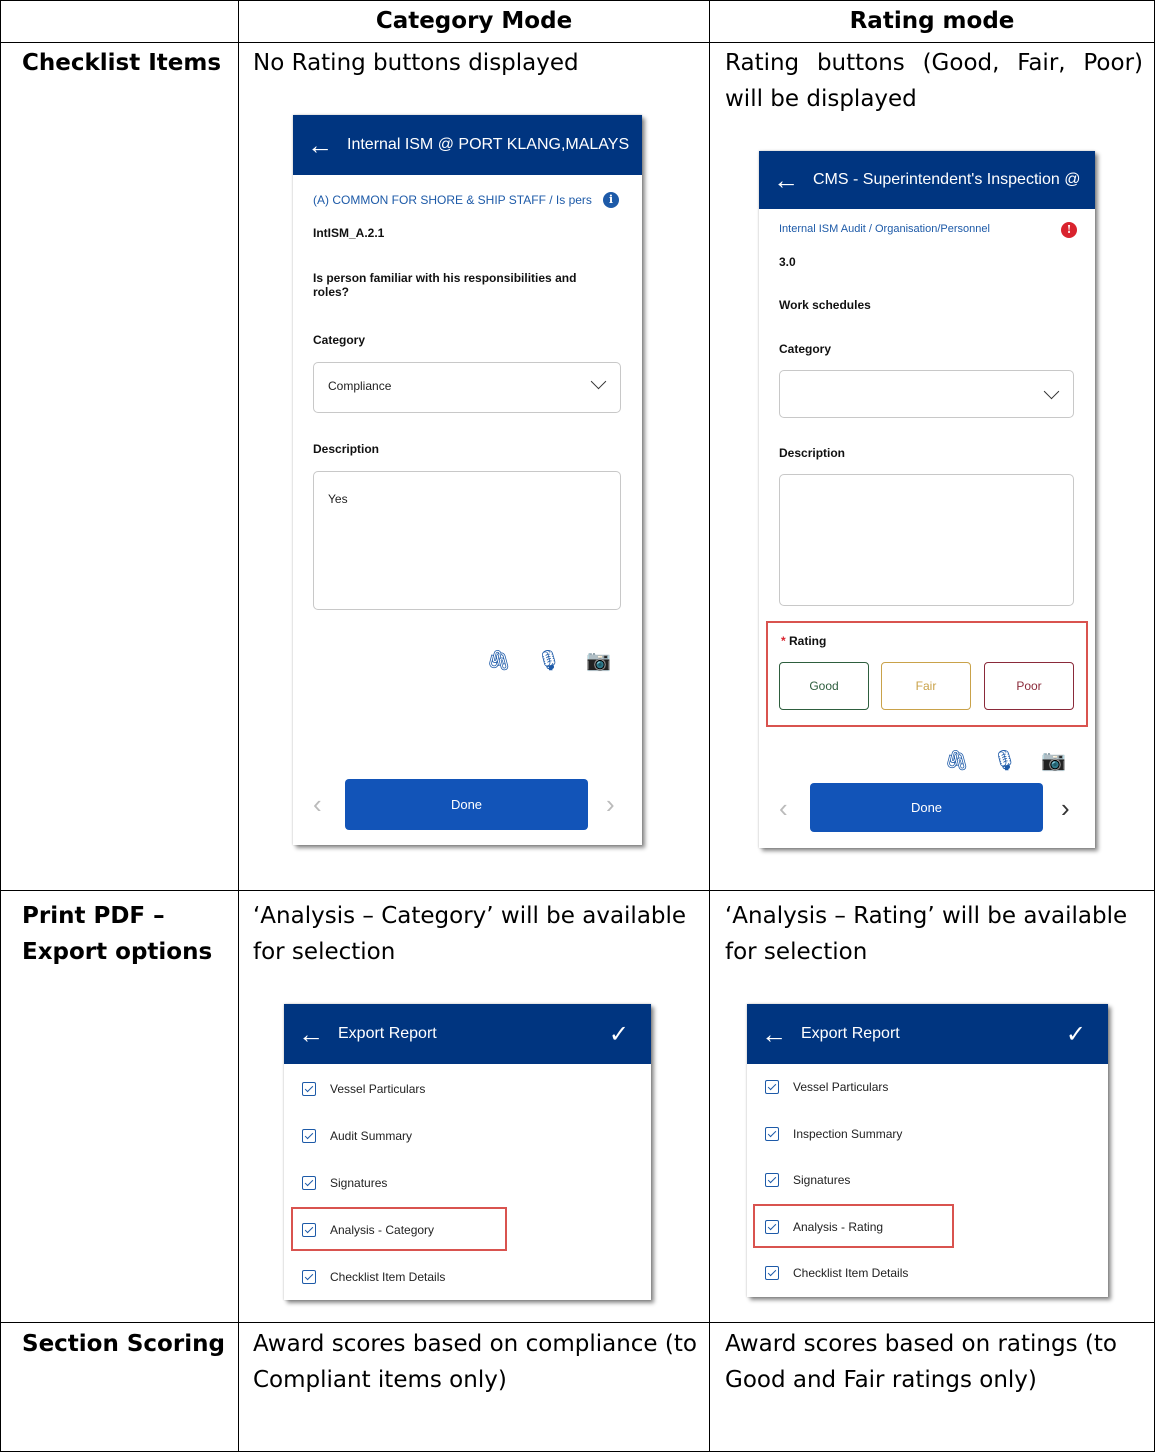 The width and height of the screenshot is (1155, 1452). I want to click on category-select: Compliance, so click(467, 387).